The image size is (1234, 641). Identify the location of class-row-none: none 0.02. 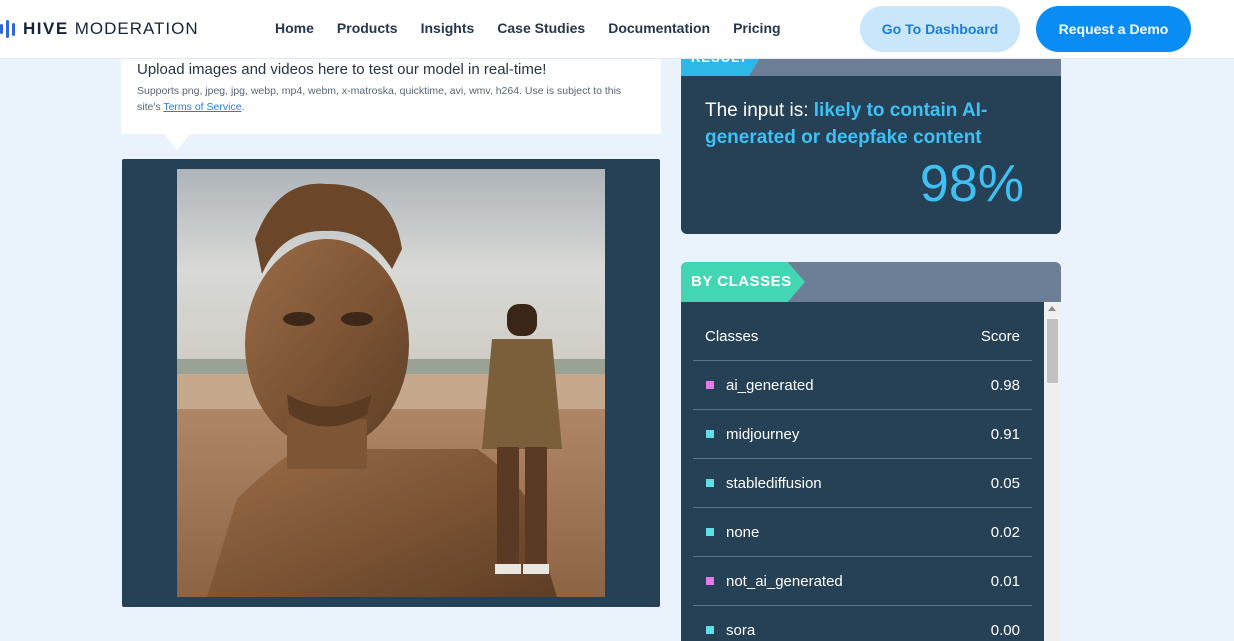
(862, 532).